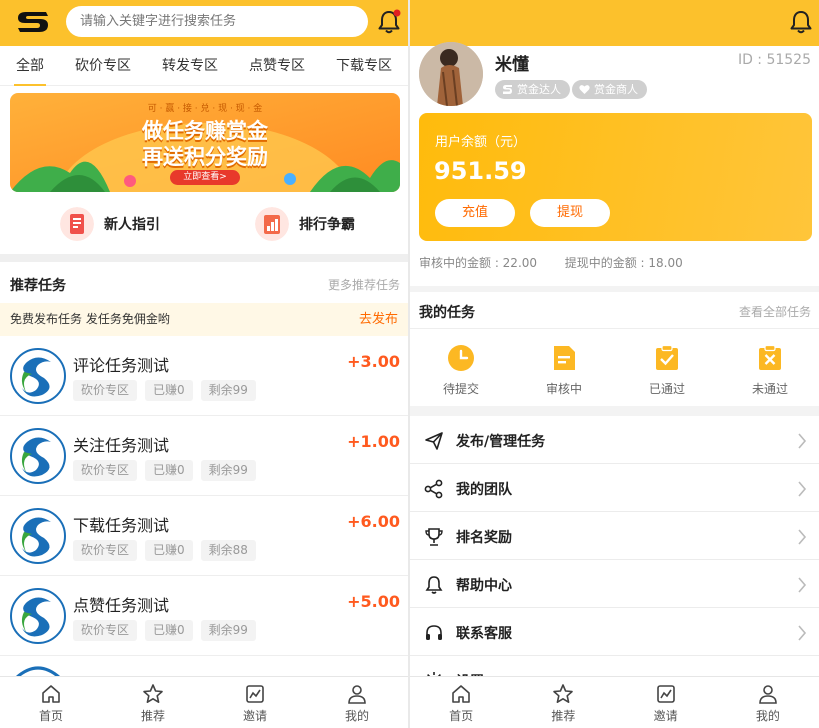 The width and height of the screenshot is (819, 728). I want to click on divider, so click(204, 258).